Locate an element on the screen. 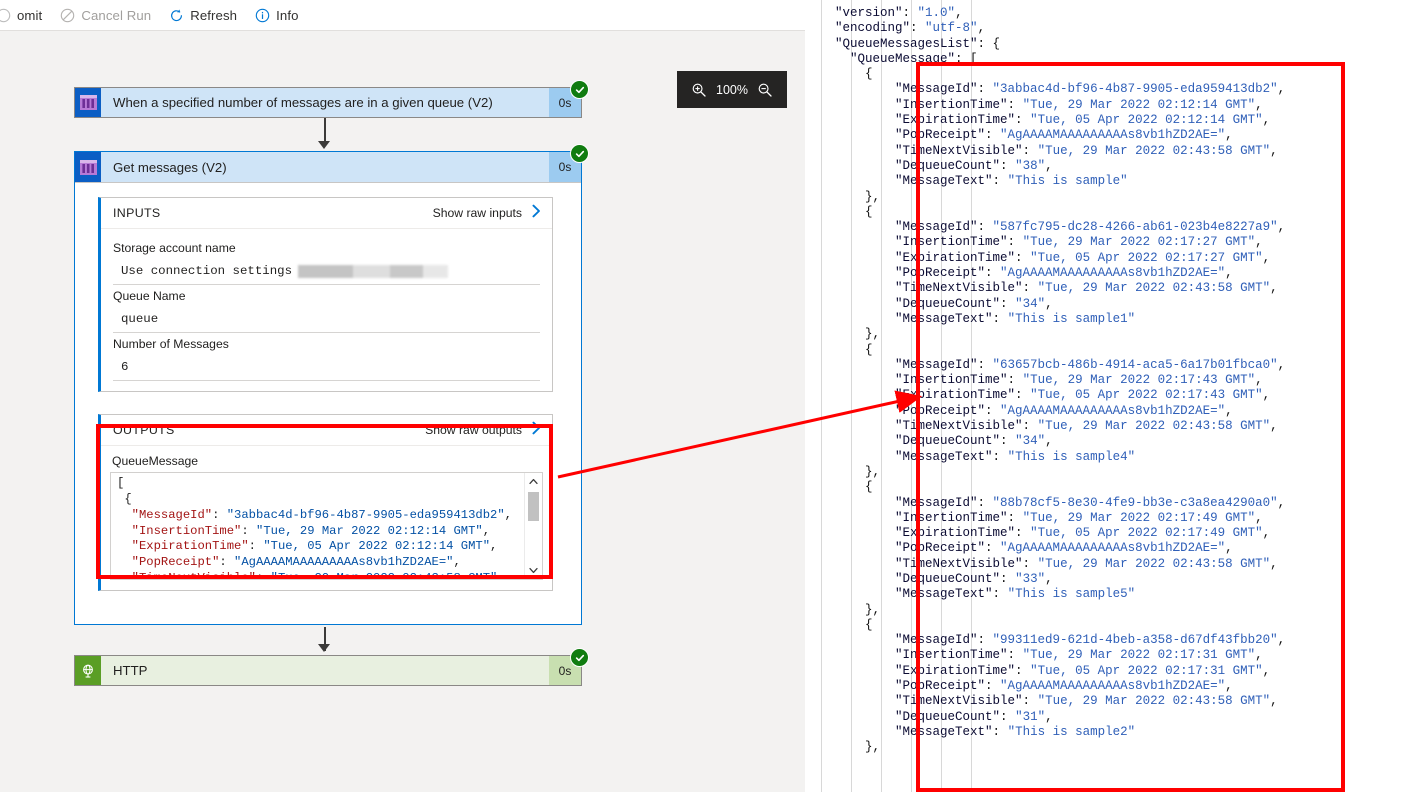 Image resolution: width=1402 pixels, height=792 pixels. magnifier-minus-icon is located at coordinates (765, 90).